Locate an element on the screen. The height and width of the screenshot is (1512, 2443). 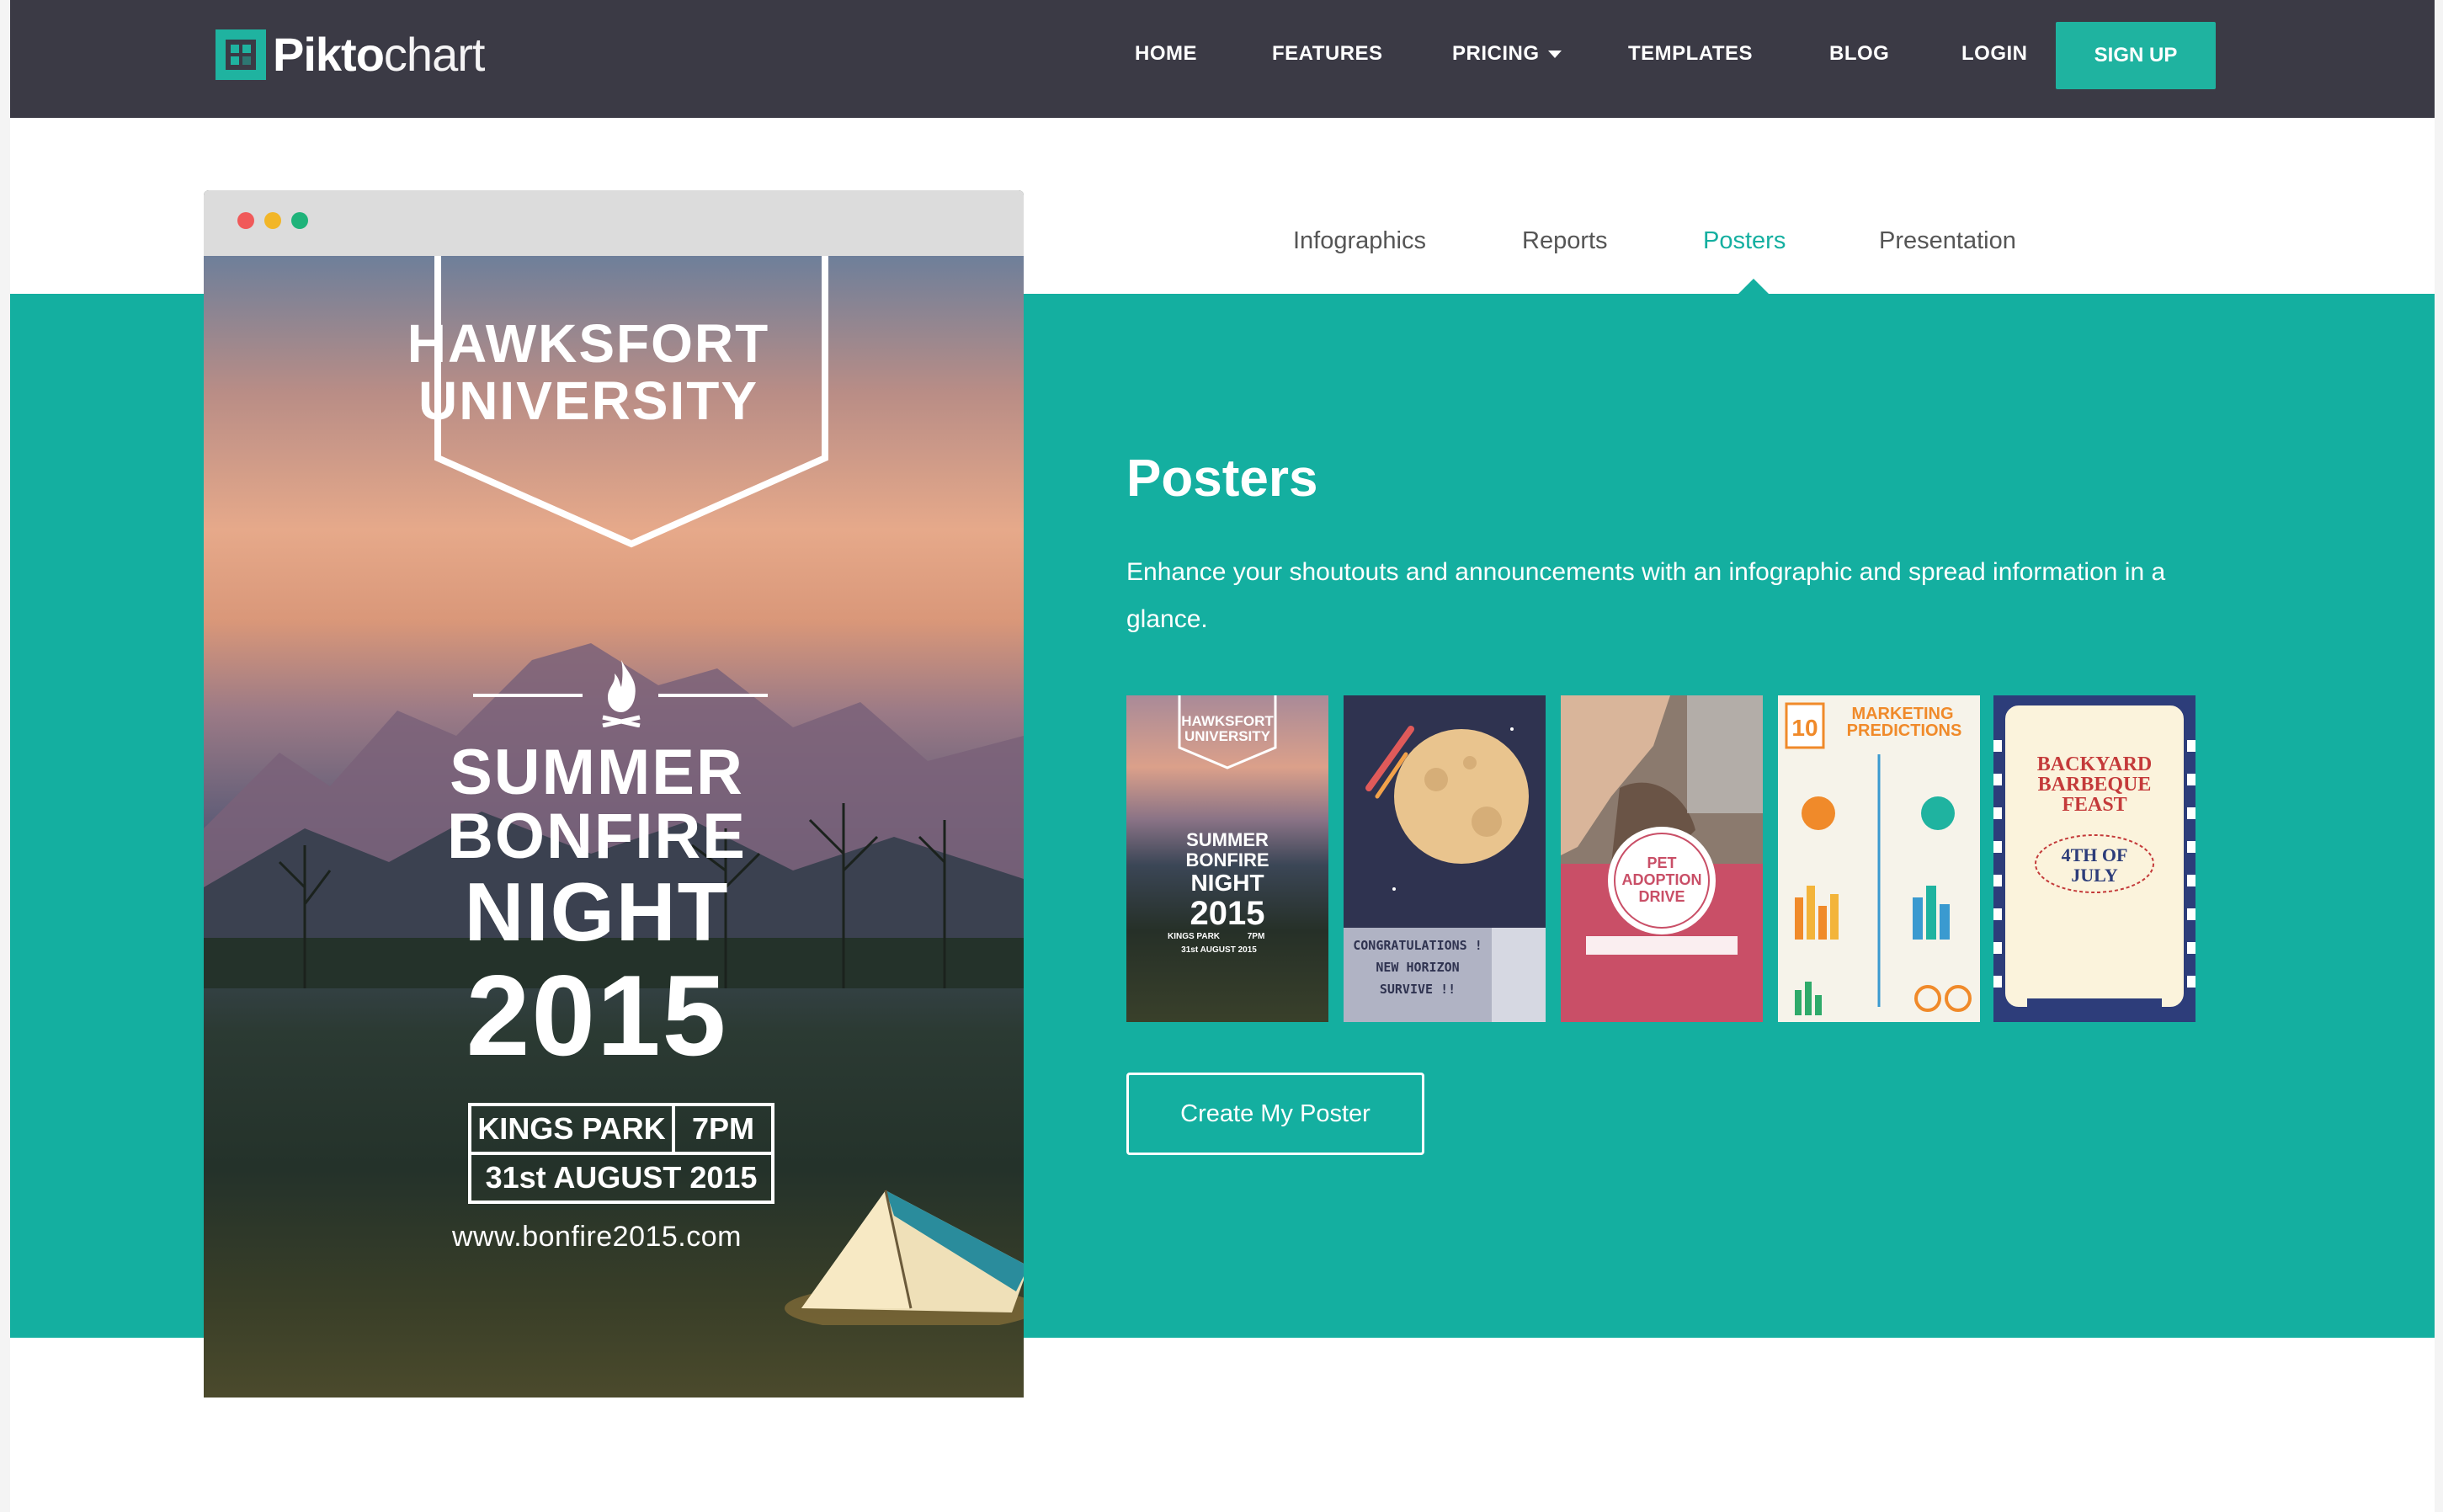
poster-year: 2015 is located at coordinates (597, 1015).